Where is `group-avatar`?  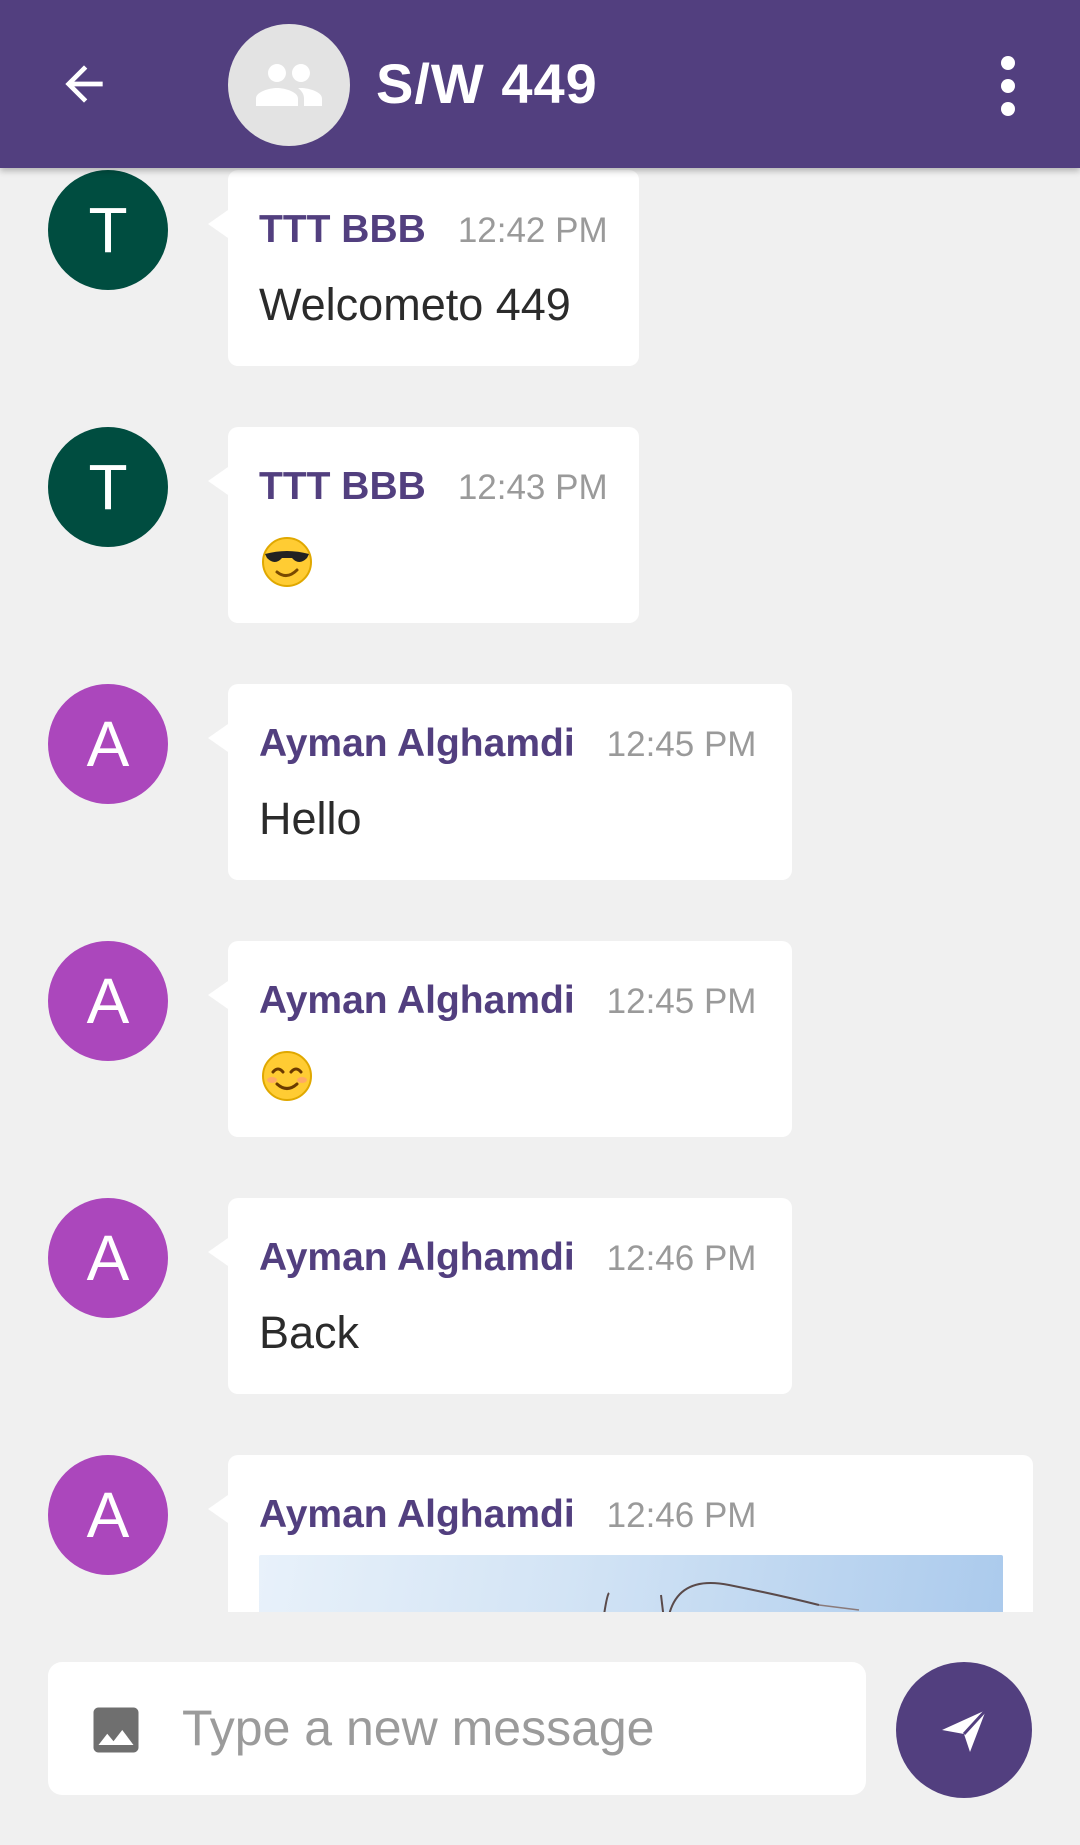
group-avatar is located at coordinates (289, 85).